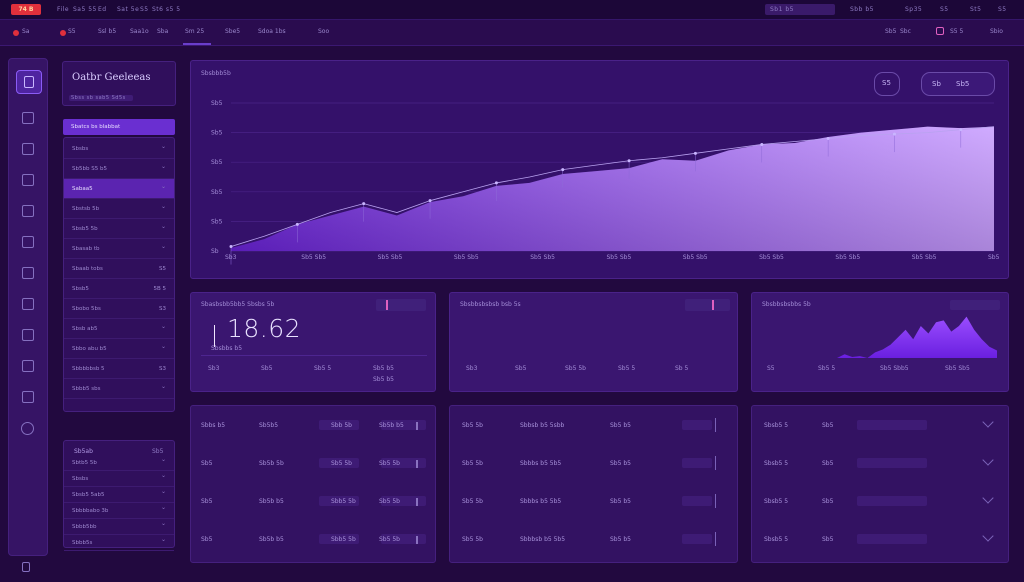 The width and height of the screenshot is (1024, 582). What do you see at coordinates (166, 9) in the screenshot?
I see `menu-item-5: St6 s5 5` at bounding box center [166, 9].